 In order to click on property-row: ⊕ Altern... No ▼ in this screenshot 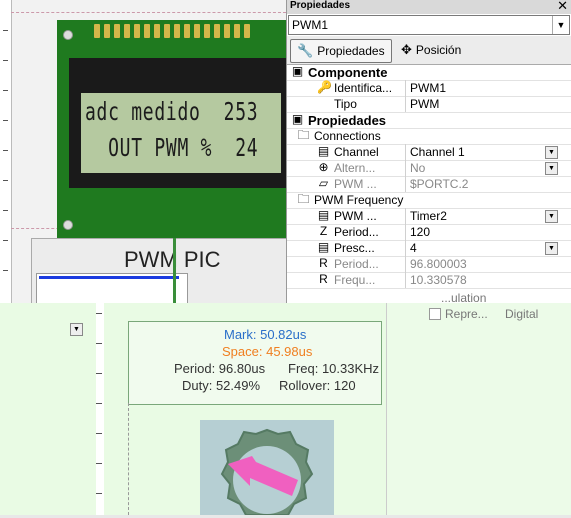, I will do `click(429, 168)`.